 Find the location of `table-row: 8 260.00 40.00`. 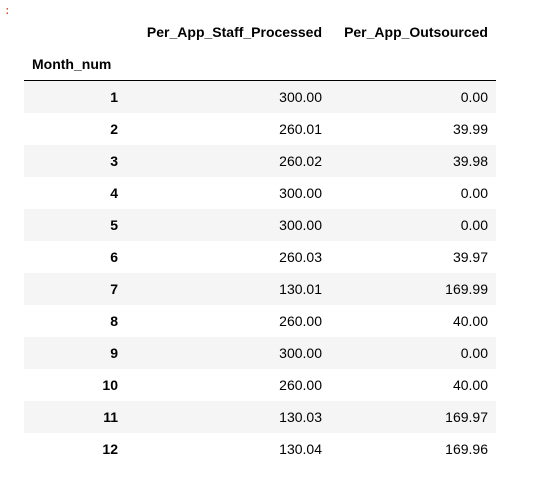

table-row: 8 260.00 40.00 is located at coordinates (260, 321).